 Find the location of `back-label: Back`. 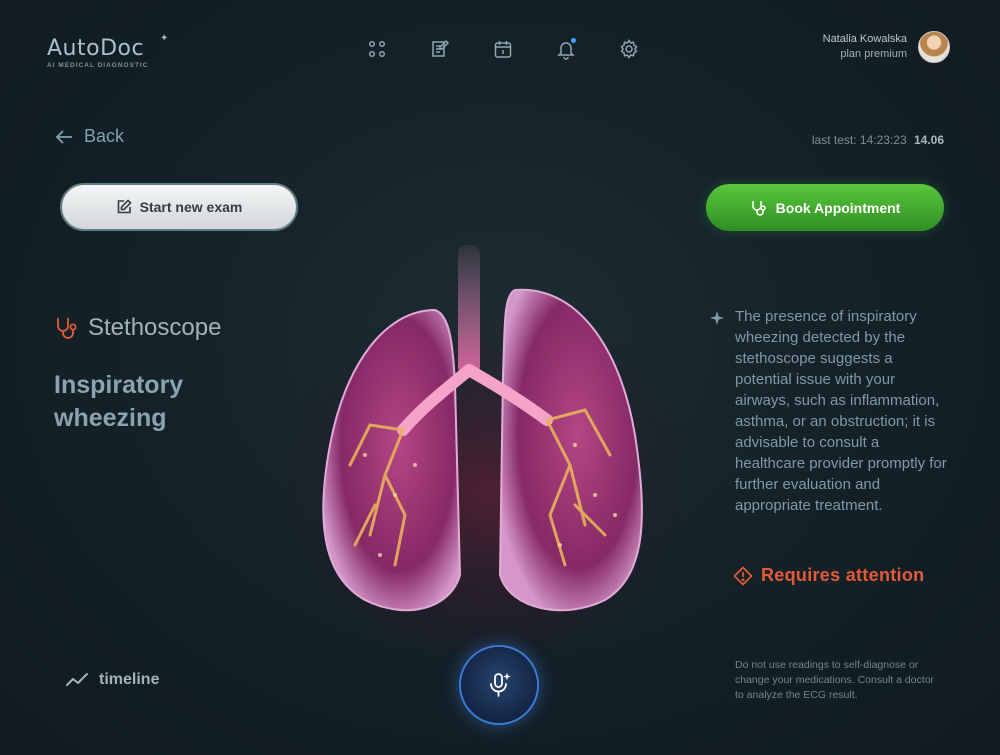

back-label: Back is located at coordinates (104, 136).